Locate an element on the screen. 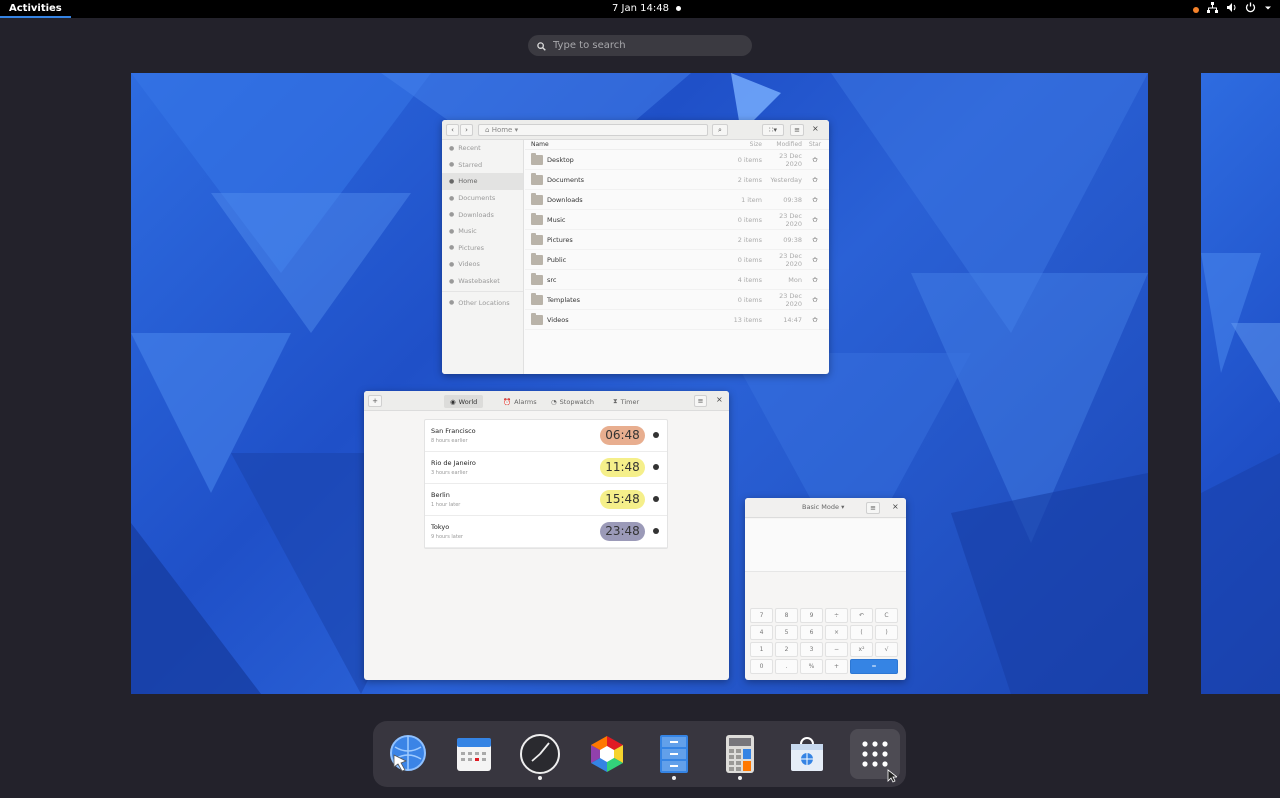 The height and width of the screenshot is (798, 1280). calc-key: ↶ is located at coordinates (861, 615).